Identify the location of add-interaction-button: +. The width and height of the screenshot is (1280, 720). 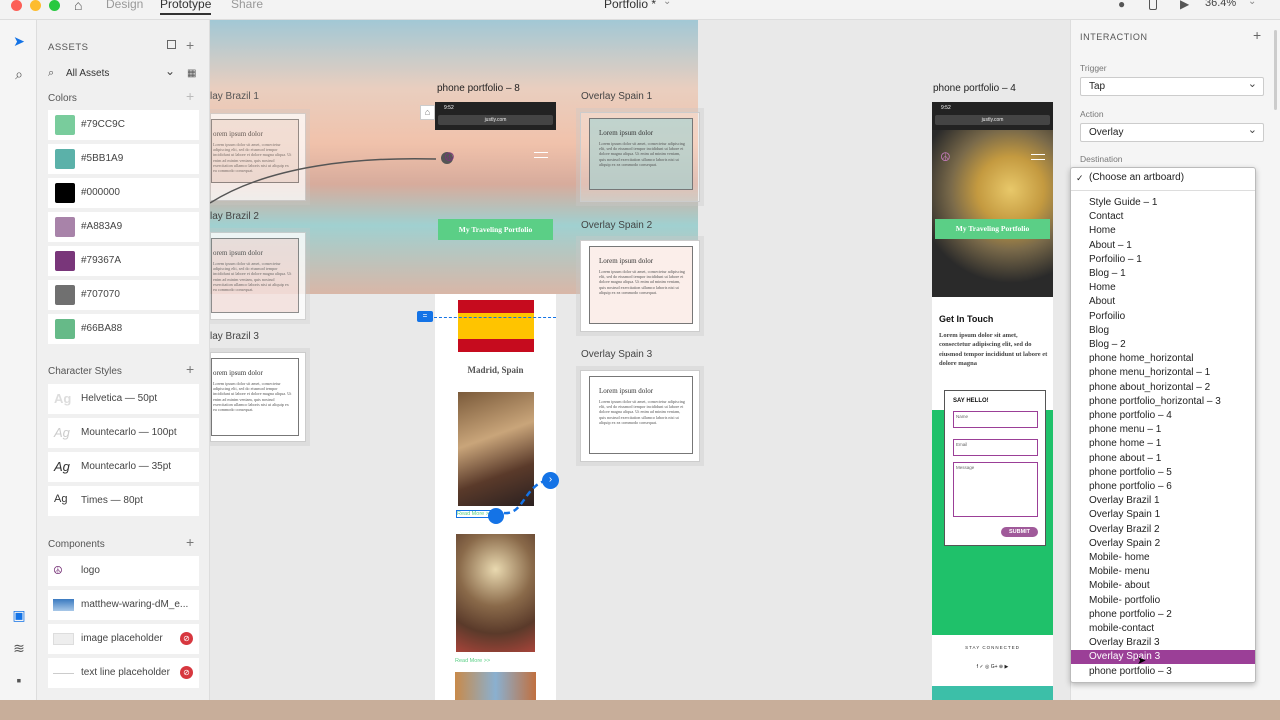
(1257, 35).